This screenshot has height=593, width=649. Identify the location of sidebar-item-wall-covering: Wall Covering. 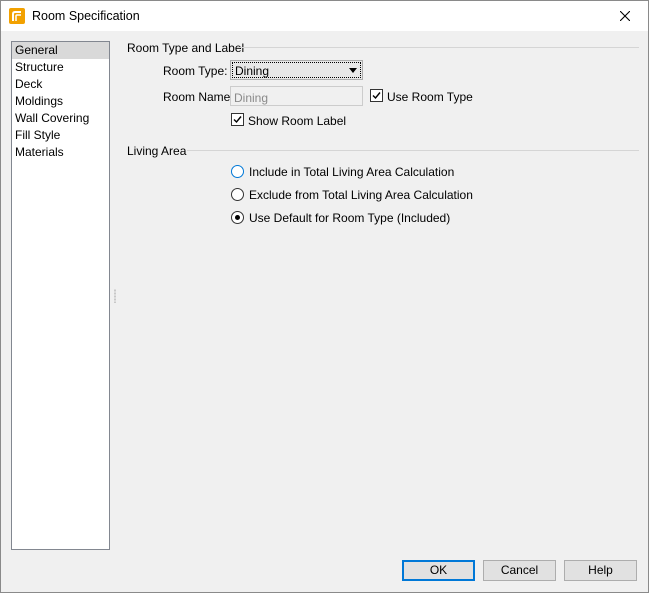
(60, 118).